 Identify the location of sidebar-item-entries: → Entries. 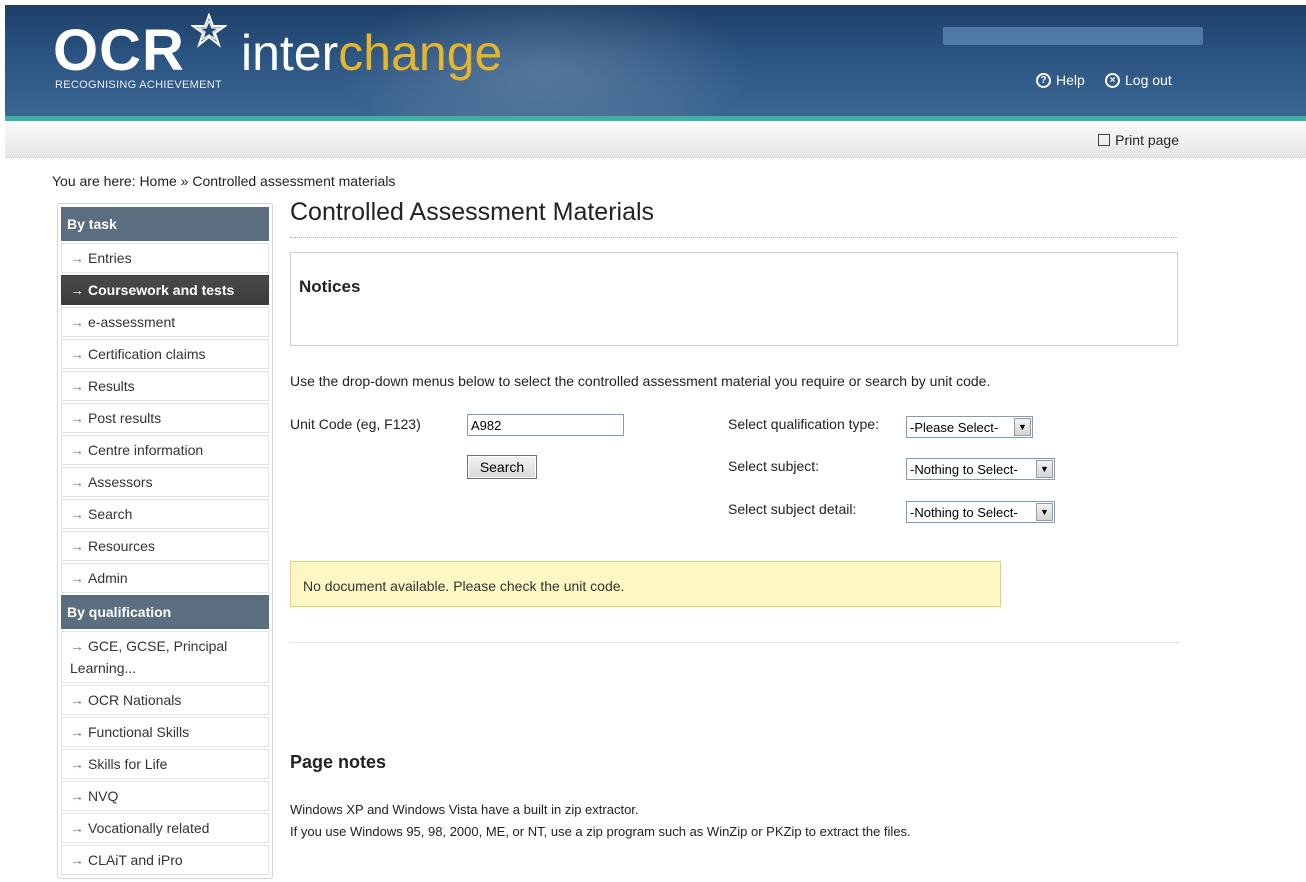
(165, 258).